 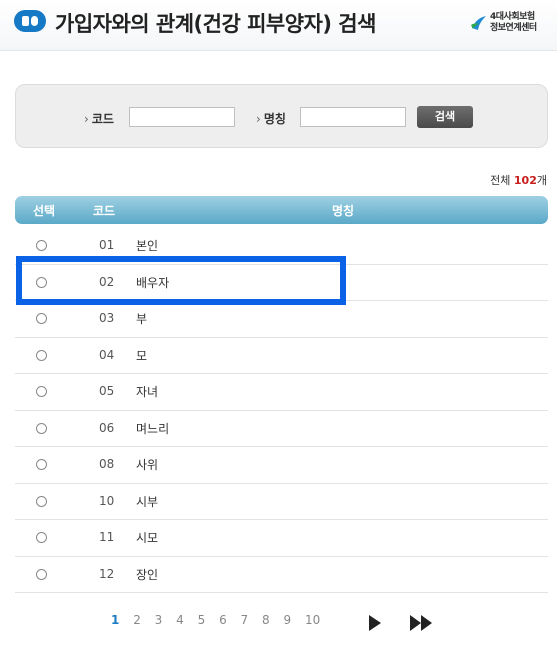 What do you see at coordinates (287, 620) in the screenshot?
I see `page-link-9: 9` at bounding box center [287, 620].